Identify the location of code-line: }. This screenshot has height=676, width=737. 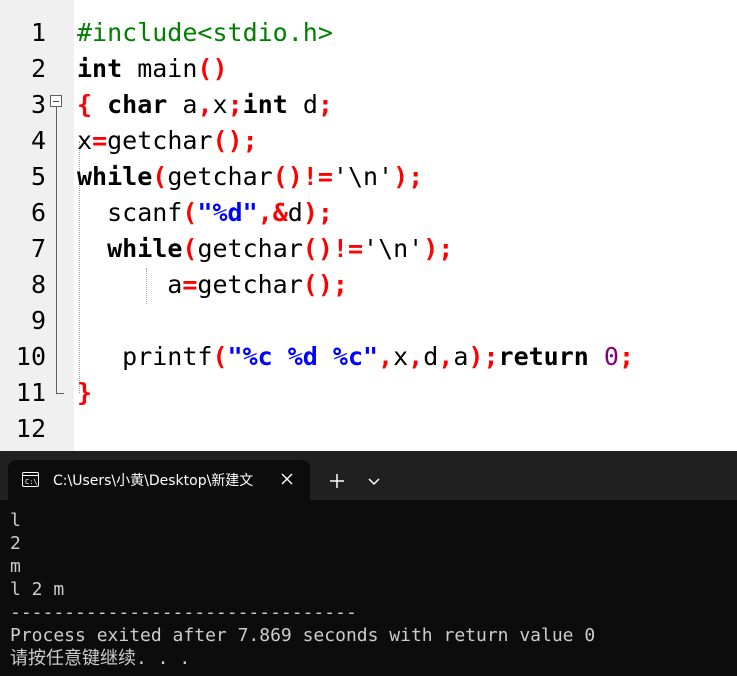
(84, 393).